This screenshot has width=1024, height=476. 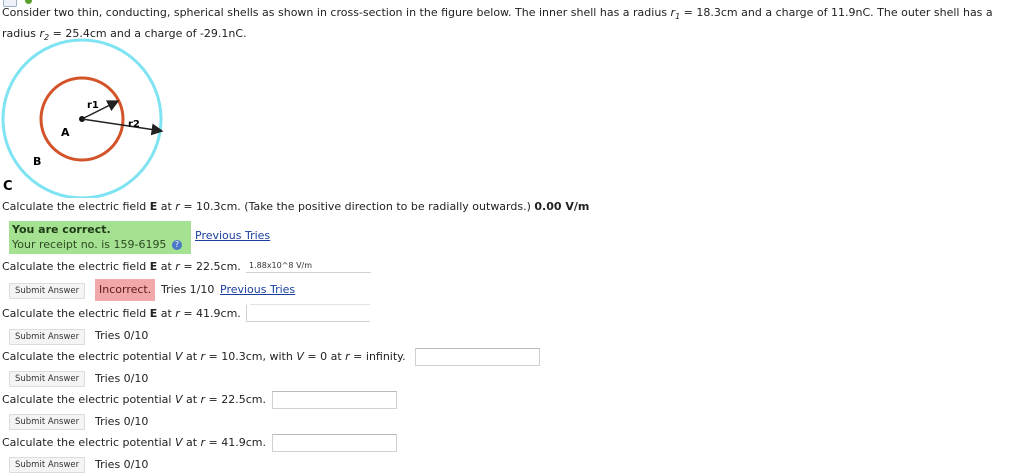 I want to click on q3-submit-button: Submit Answer, so click(x=47, y=337).